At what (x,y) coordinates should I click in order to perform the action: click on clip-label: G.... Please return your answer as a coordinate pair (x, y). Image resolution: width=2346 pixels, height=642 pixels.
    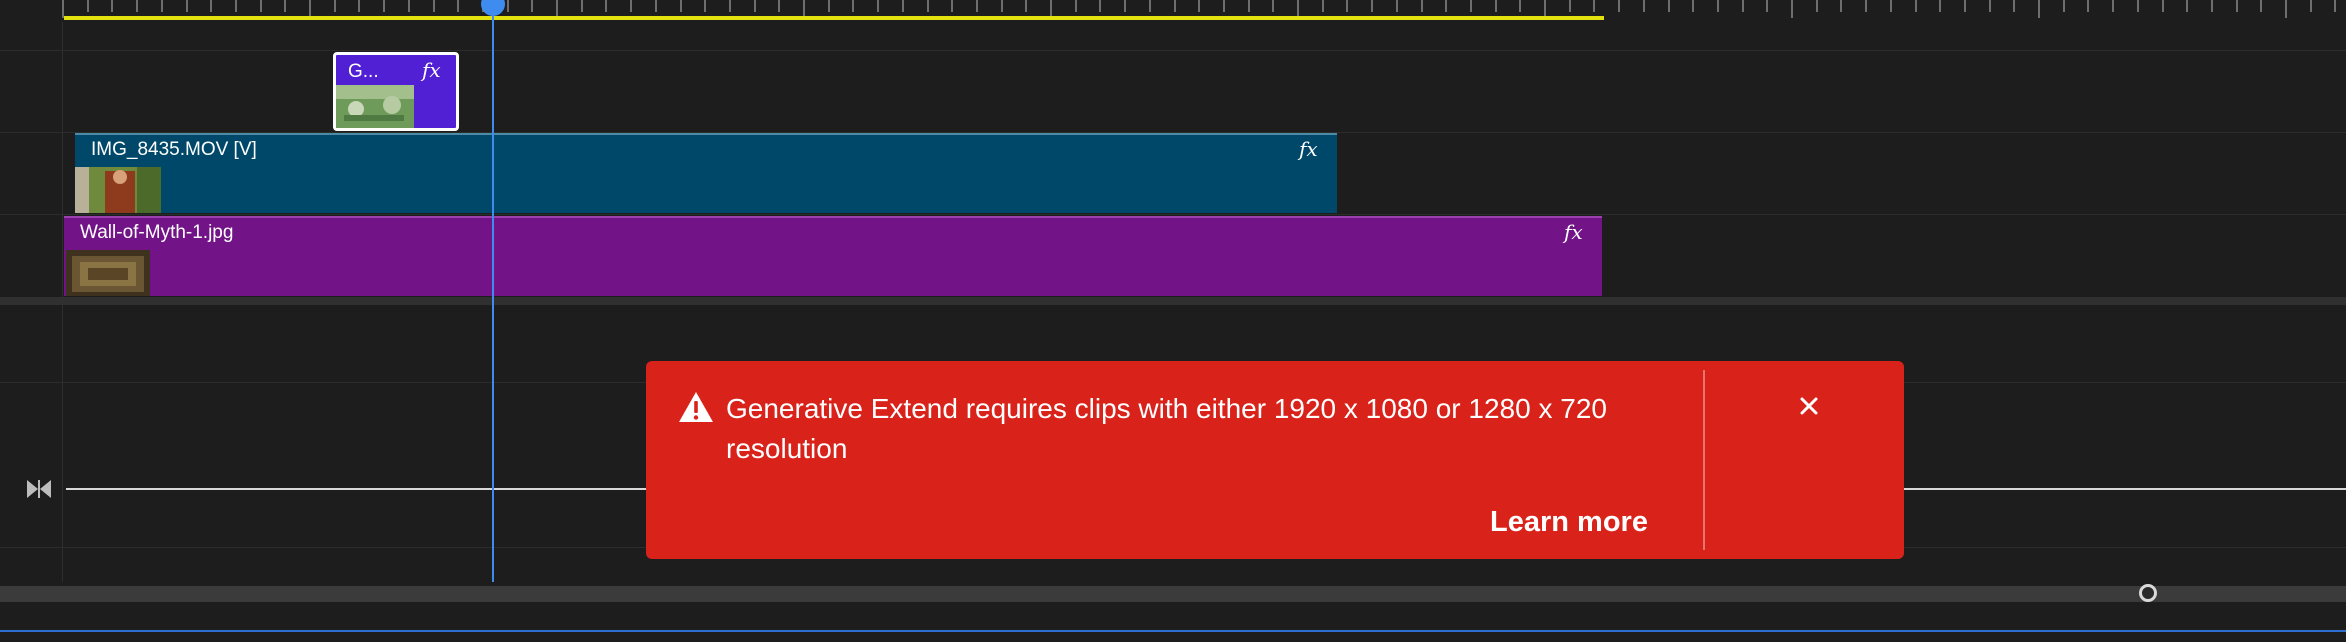
    Looking at the image, I should click on (363, 71).